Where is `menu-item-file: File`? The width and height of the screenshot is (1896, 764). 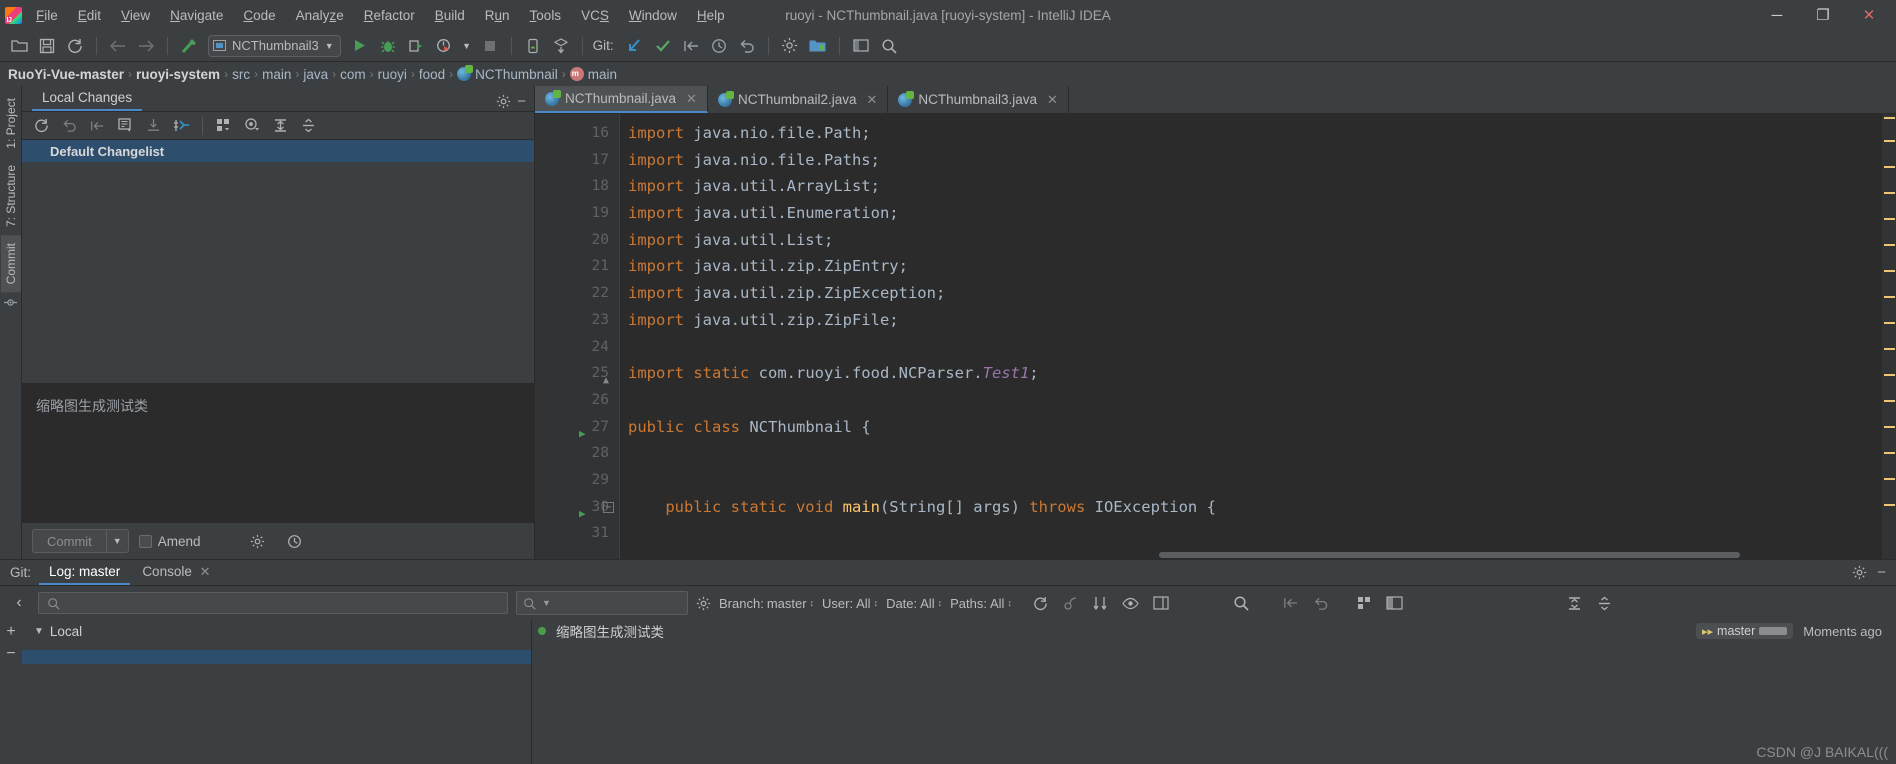 menu-item-file: File is located at coordinates (47, 15).